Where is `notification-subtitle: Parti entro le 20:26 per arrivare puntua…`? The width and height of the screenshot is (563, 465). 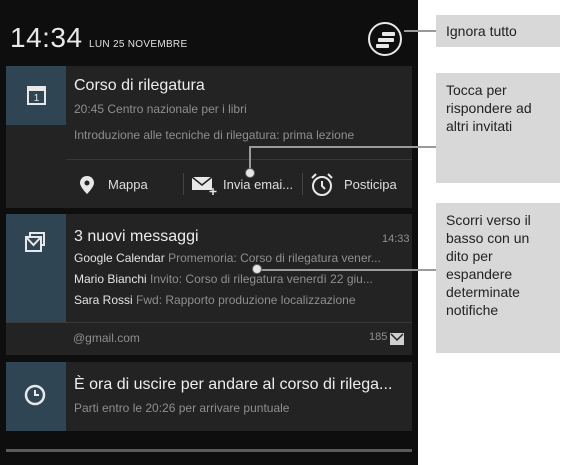 notification-subtitle: Parti entro le 20:26 per arrivare puntua… is located at coordinates (182, 408).